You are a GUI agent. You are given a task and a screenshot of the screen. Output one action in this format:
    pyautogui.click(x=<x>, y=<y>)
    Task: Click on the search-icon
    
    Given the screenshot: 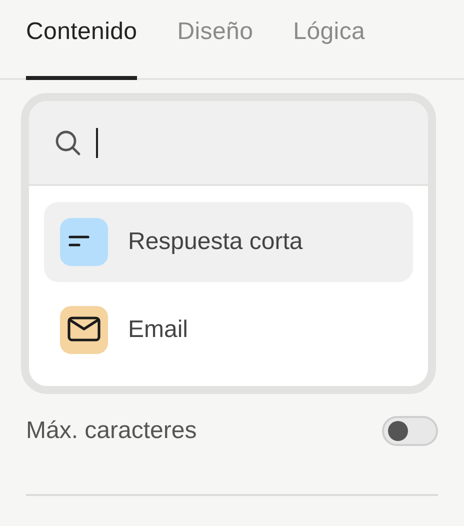 What is the action you would take?
    pyautogui.click(x=68, y=142)
    